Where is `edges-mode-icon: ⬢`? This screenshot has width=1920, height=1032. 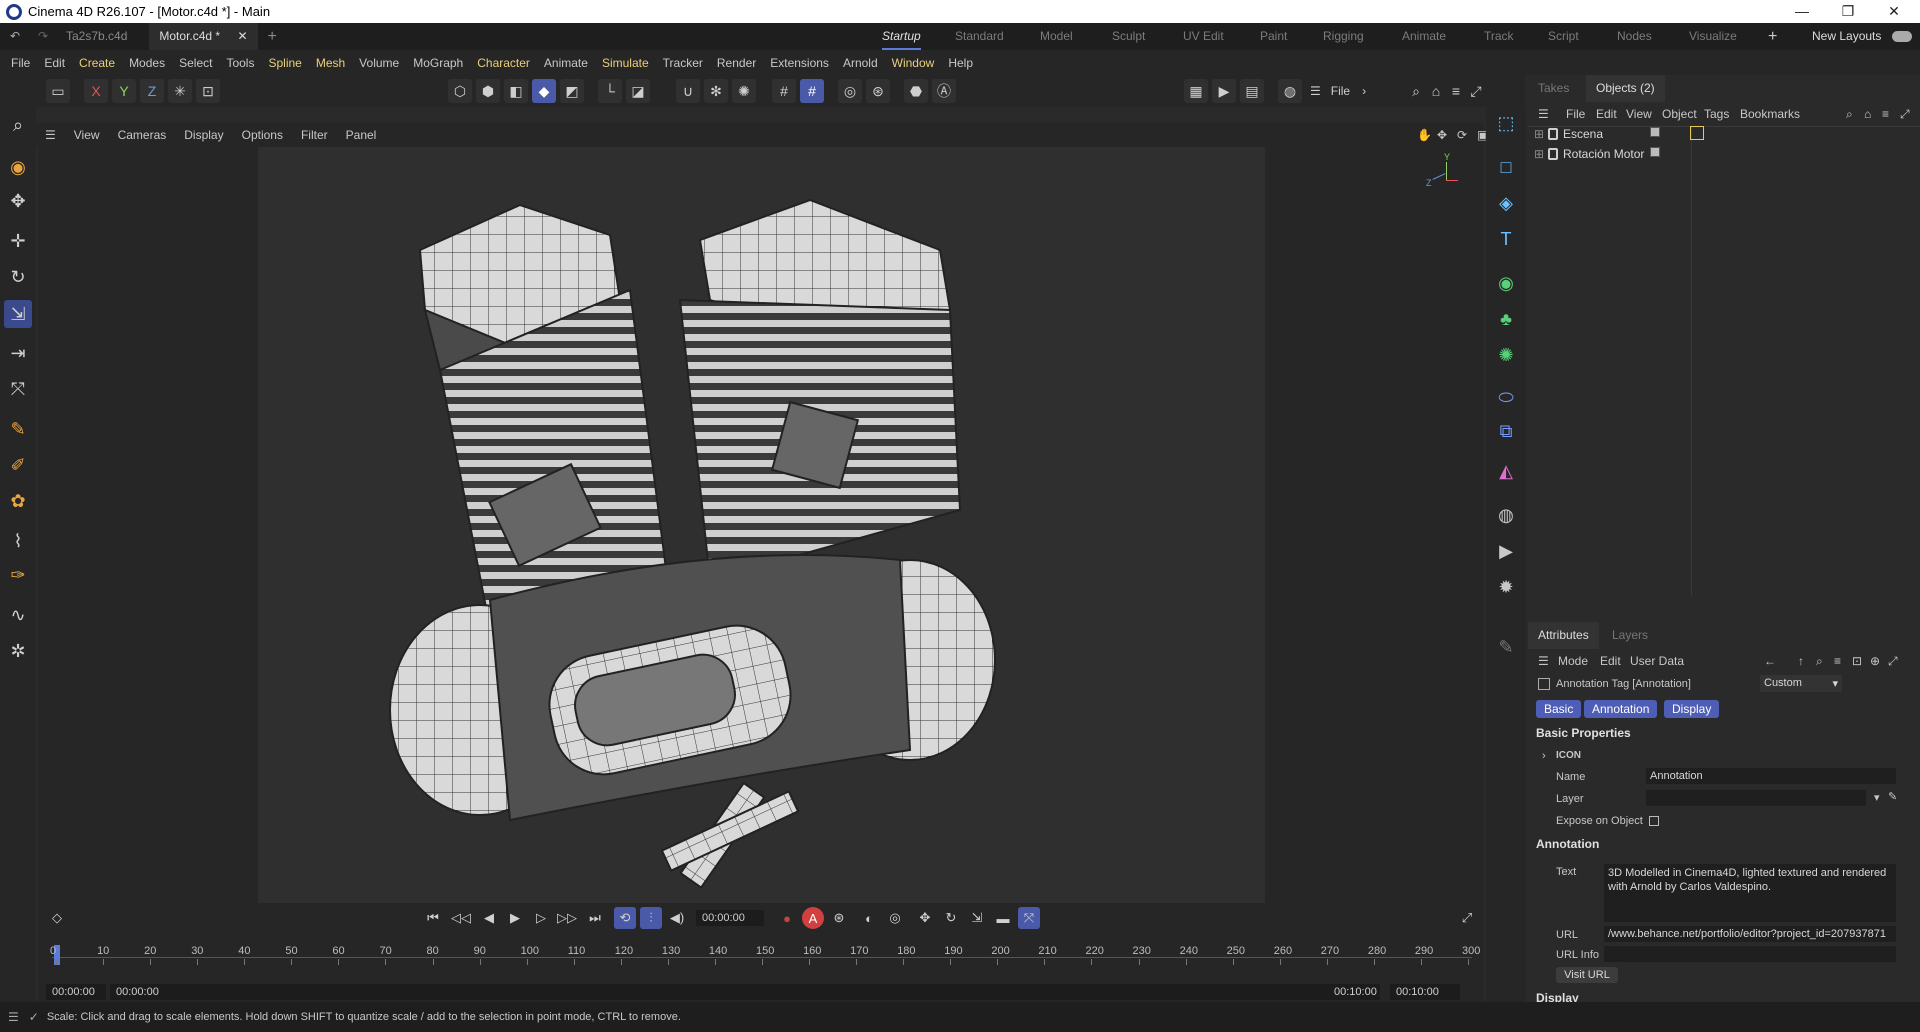 edges-mode-icon: ⬢ is located at coordinates (488, 91).